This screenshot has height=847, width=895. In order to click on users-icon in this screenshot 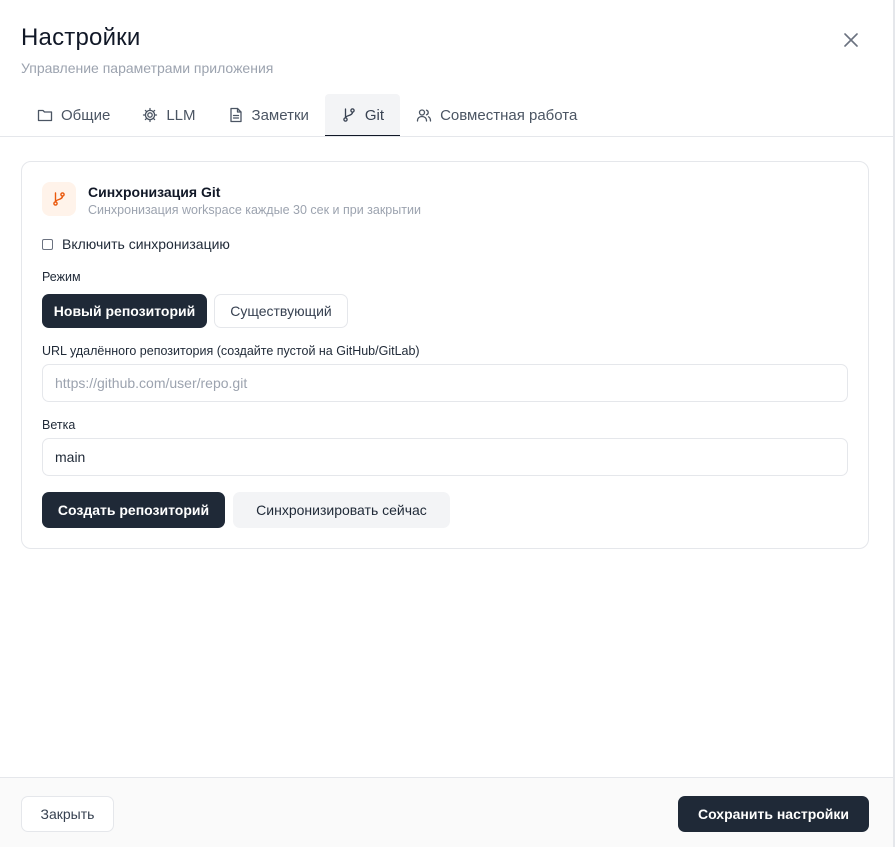, I will do `click(424, 115)`.